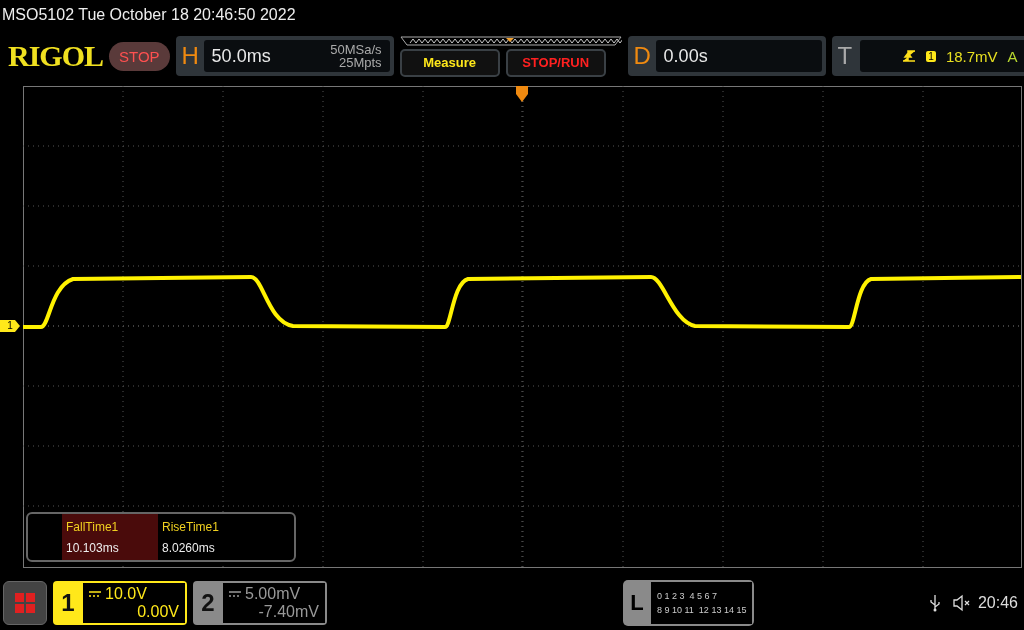  What do you see at coordinates (191, 526) in the screenshot?
I see `measurement-name: RiseTime1` at bounding box center [191, 526].